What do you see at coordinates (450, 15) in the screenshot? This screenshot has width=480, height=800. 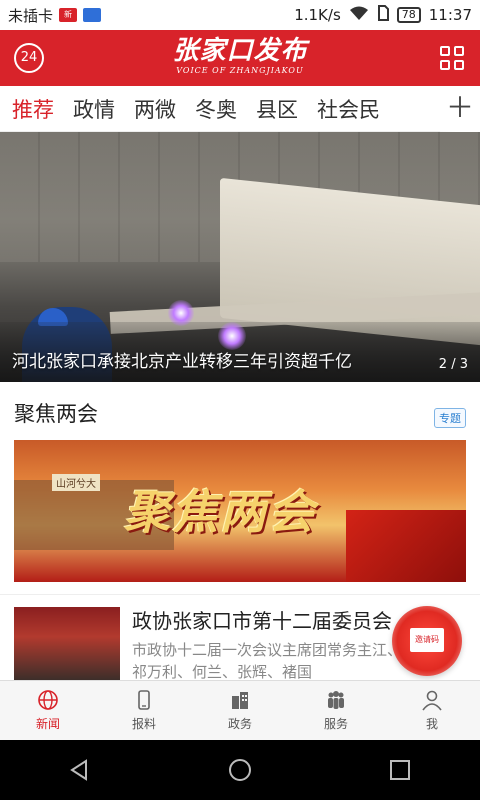 I see `clock: 11:37` at bounding box center [450, 15].